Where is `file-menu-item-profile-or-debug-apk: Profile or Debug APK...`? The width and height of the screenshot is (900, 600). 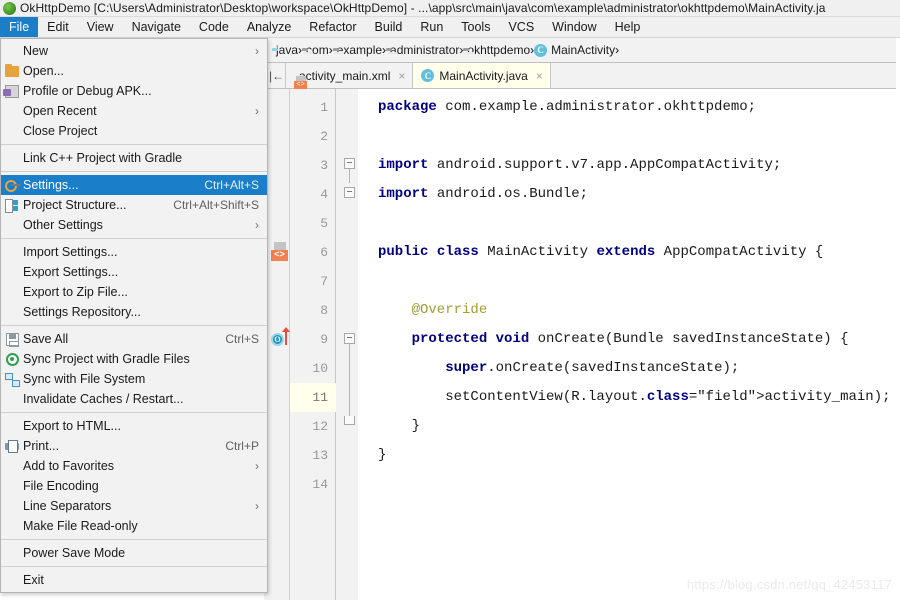 file-menu-item-profile-or-debug-apk: Profile or Debug APK... is located at coordinates (134, 91).